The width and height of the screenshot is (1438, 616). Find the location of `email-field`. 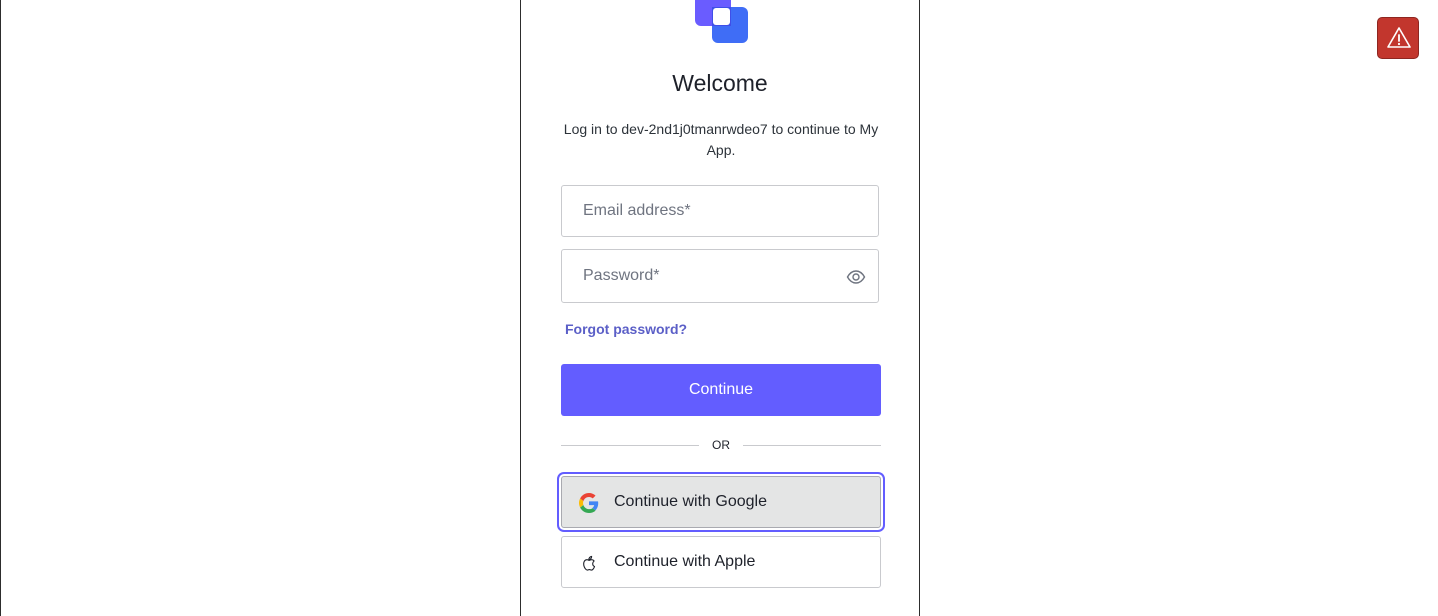

email-field is located at coordinates (720, 211).